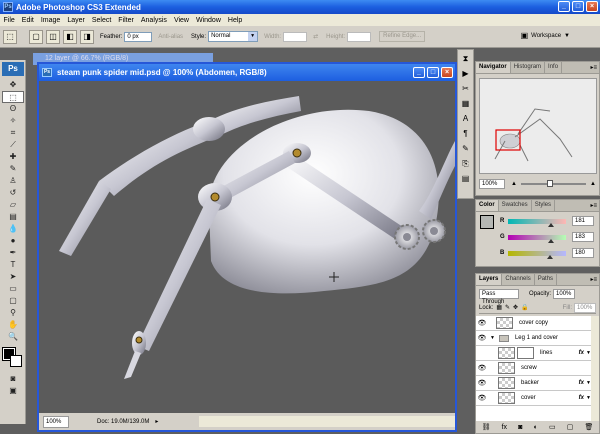 The image size is (600, 434). Describe the element at coordinates (447, 72) in the screenshot. I see `document-close-button: ×` at that location.